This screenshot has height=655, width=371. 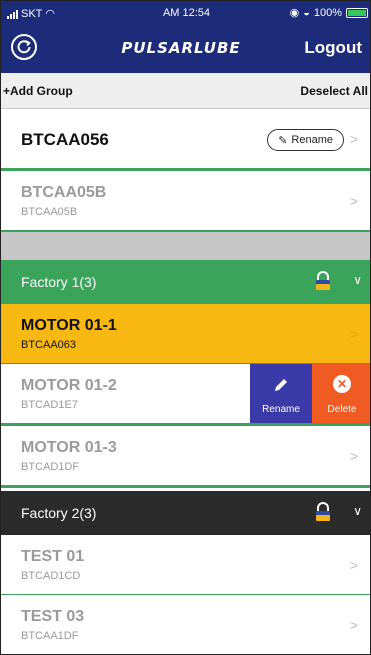 I want to click on device-name: MOTOR 01-3, so click(x=69, y=447).